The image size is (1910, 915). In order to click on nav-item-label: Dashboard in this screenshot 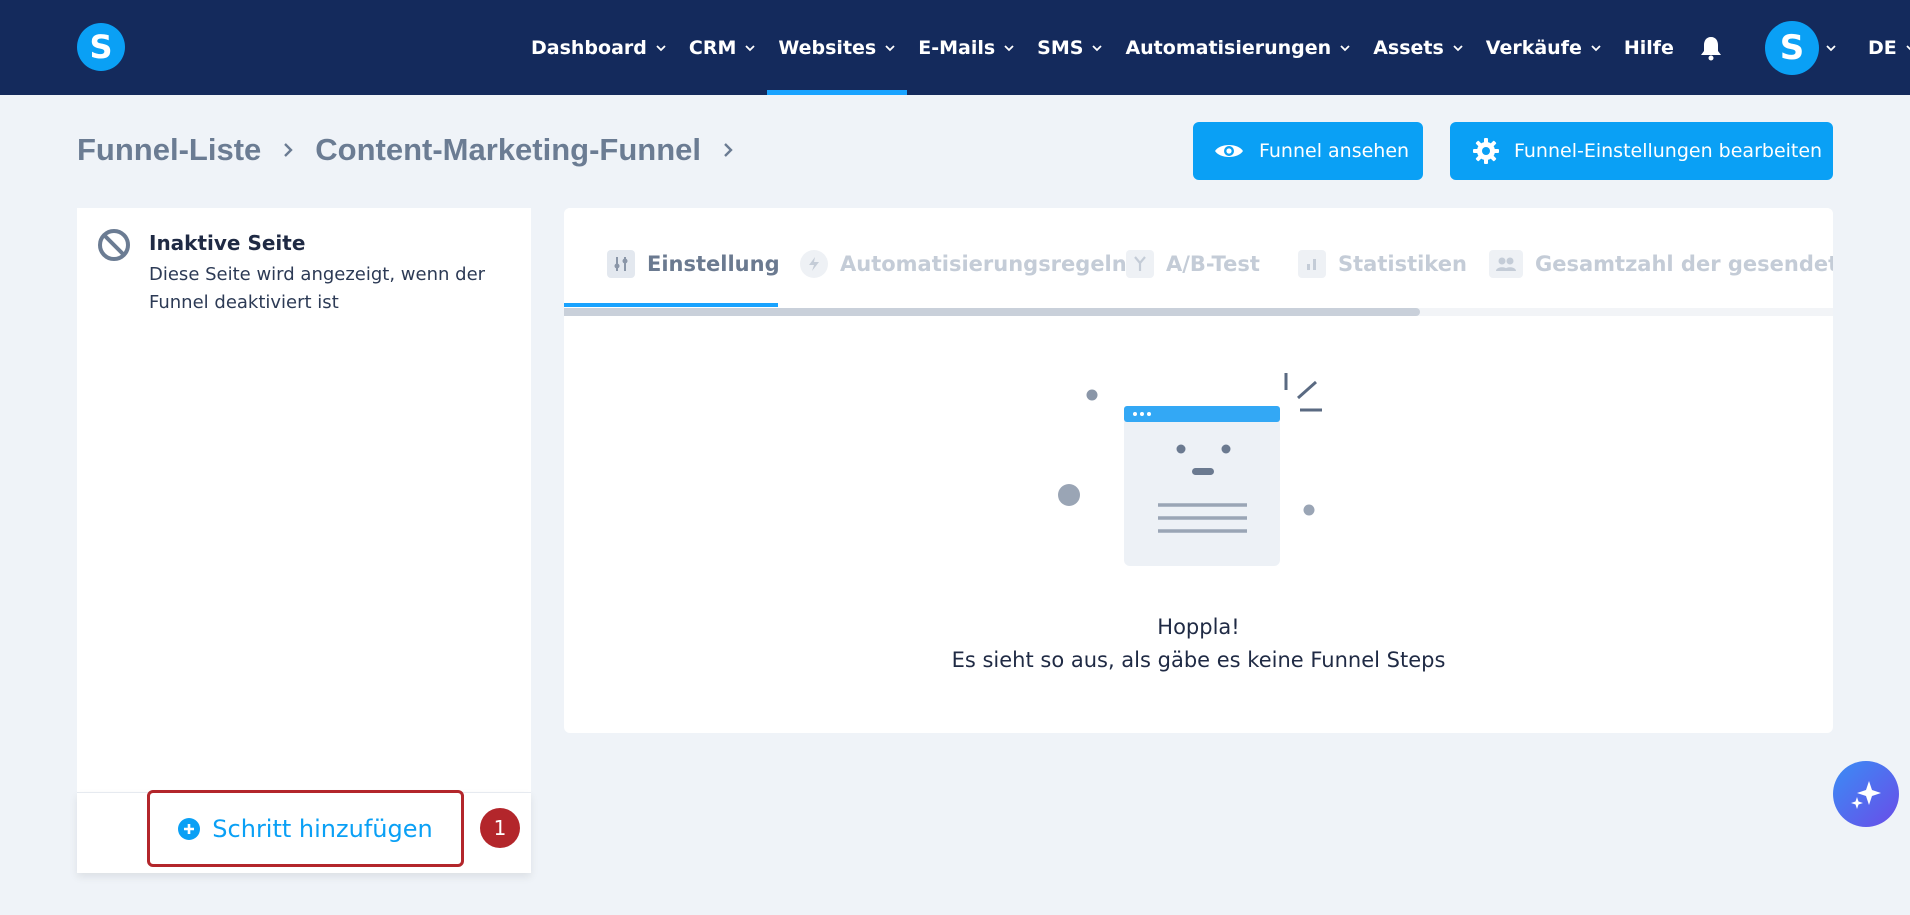, I will do `click(589, 47)`.